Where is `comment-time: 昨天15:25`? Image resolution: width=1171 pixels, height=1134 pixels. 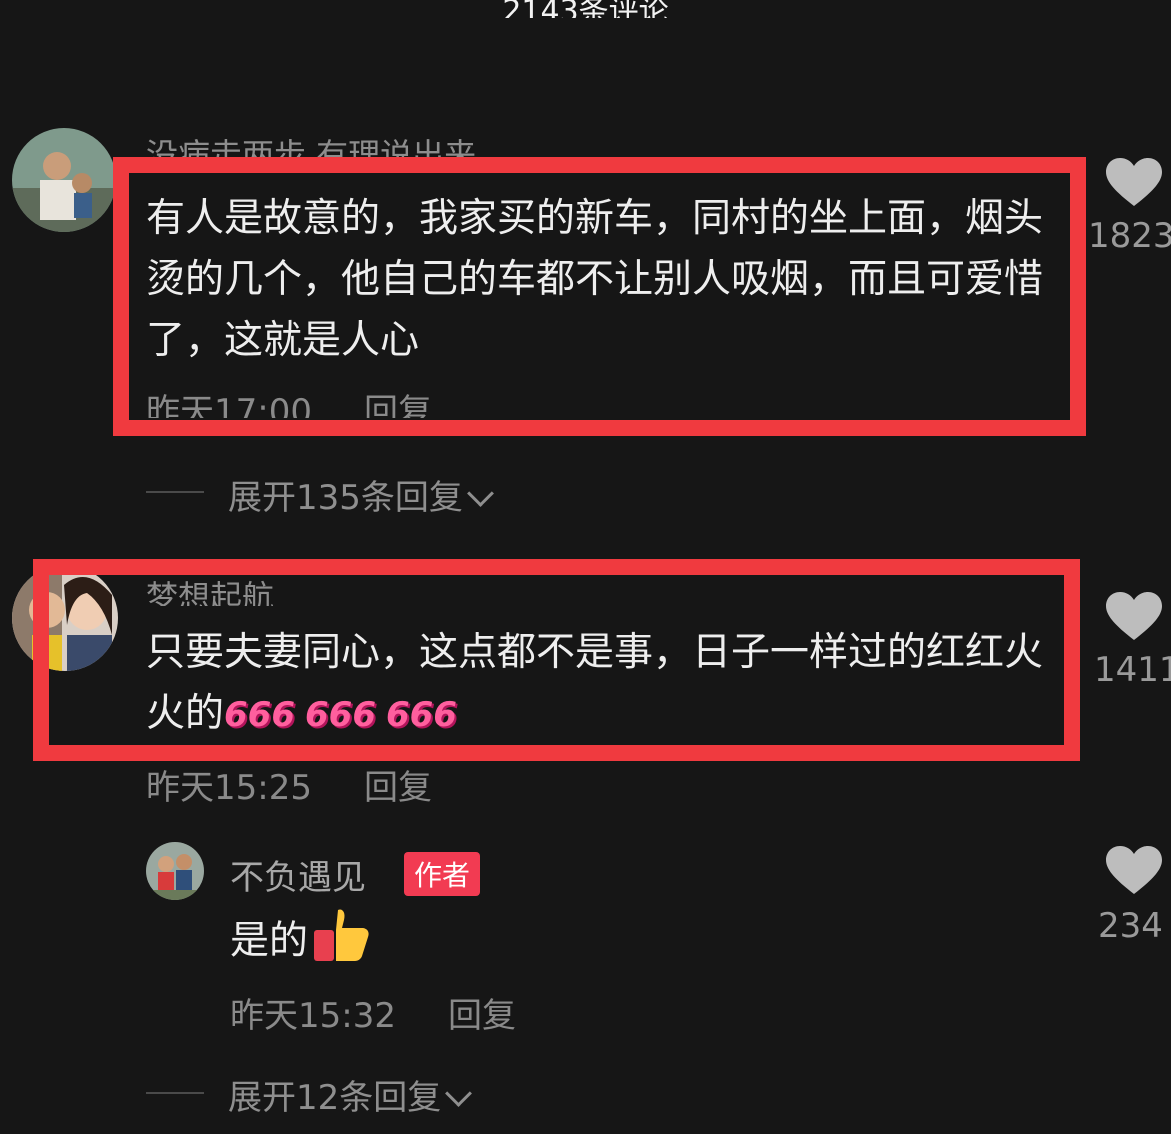
comment-time: 昨天15:25 is located at coordinates (229, 788).